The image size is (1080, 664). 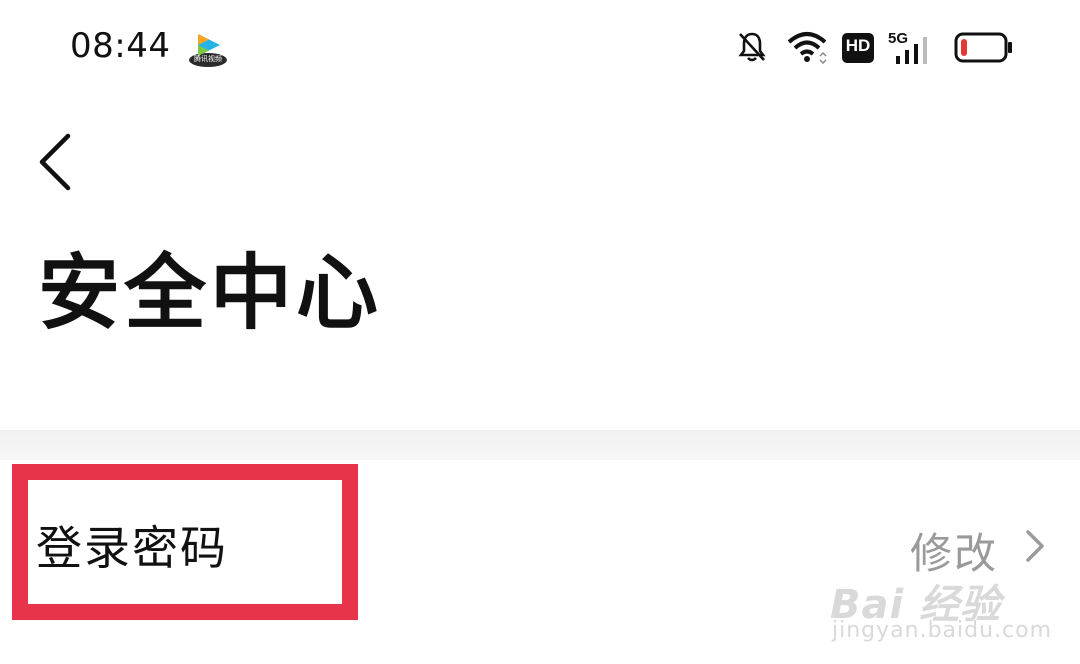 What do you see at coordinates (950, 612) in the screenshot?
I see `baidu-watermark: Bai 经验 jingyan.baidu.com` at bounding box center [950, 612].